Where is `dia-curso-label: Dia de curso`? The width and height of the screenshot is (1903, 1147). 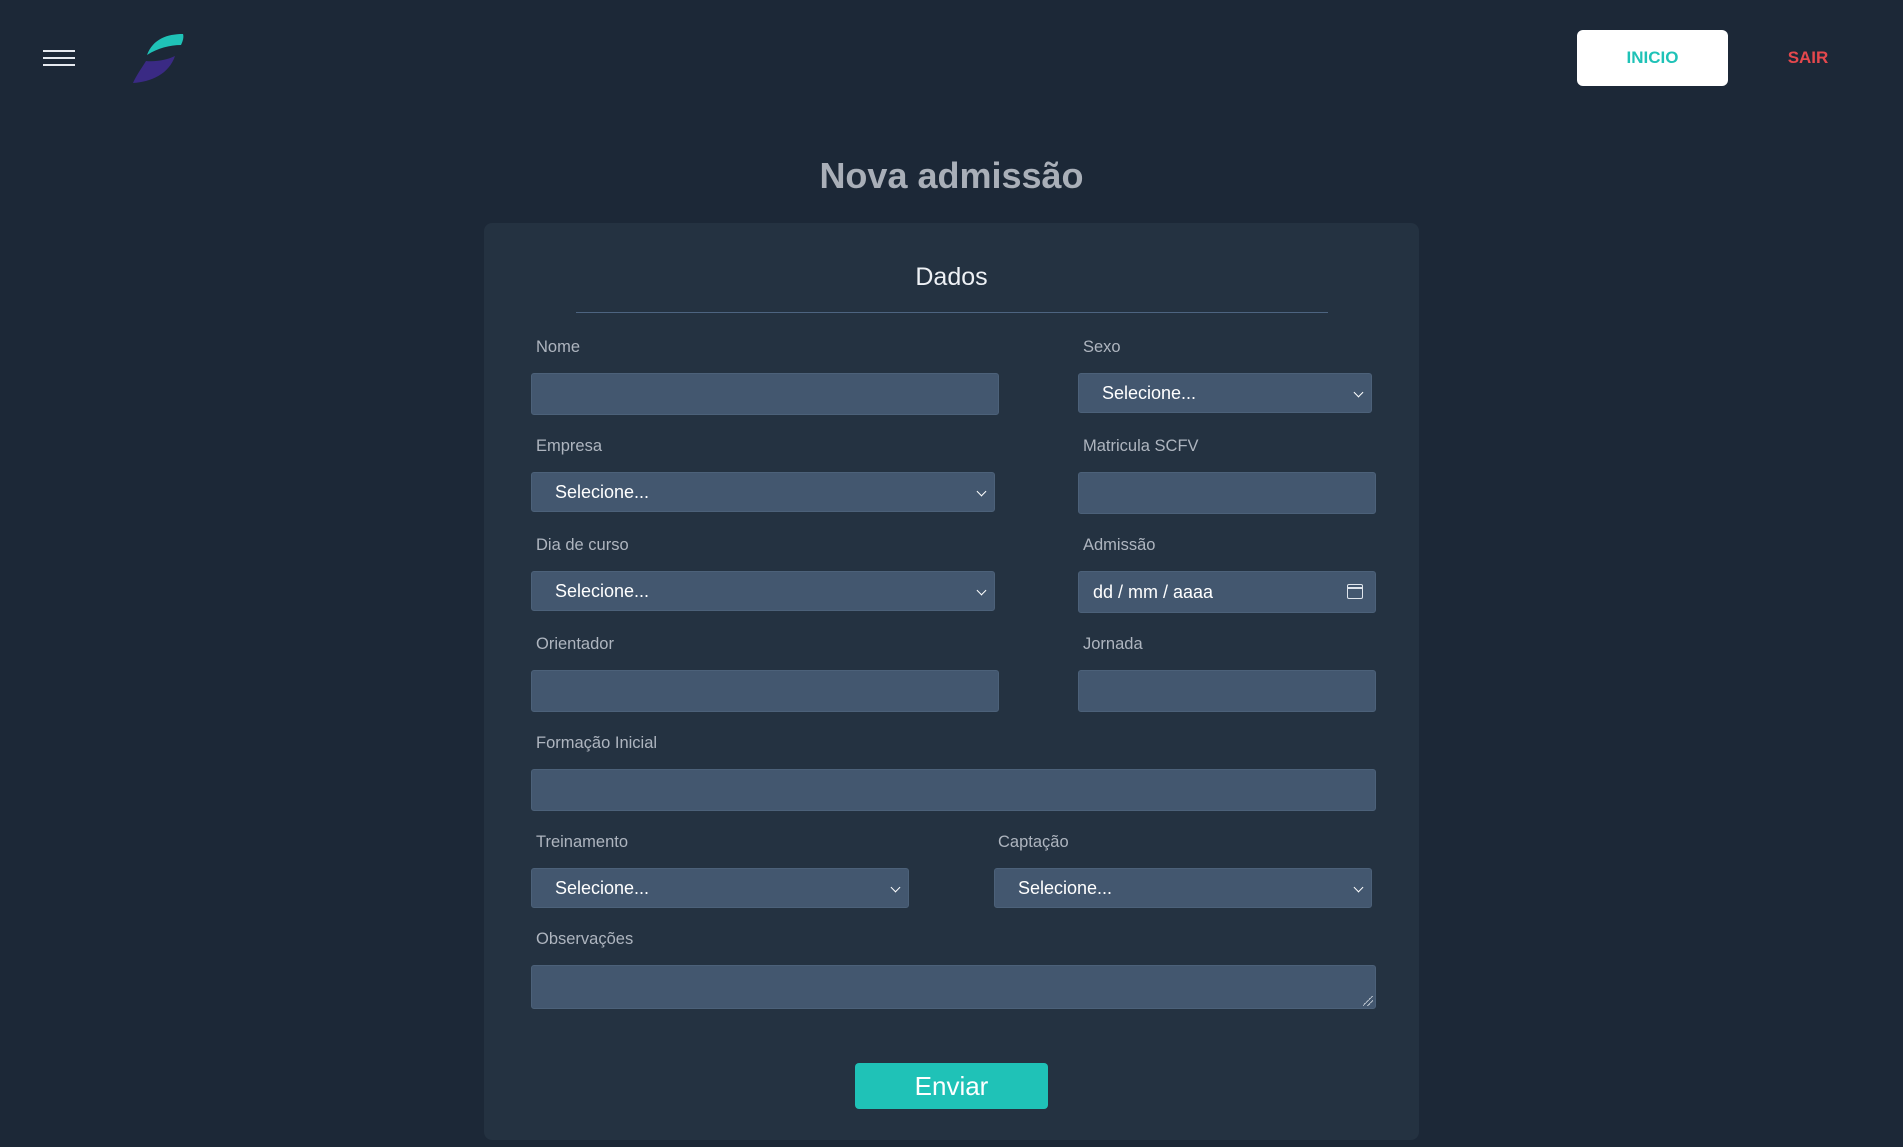 dia-curso-label: Dia de curso is located at coordinates (582, 545).